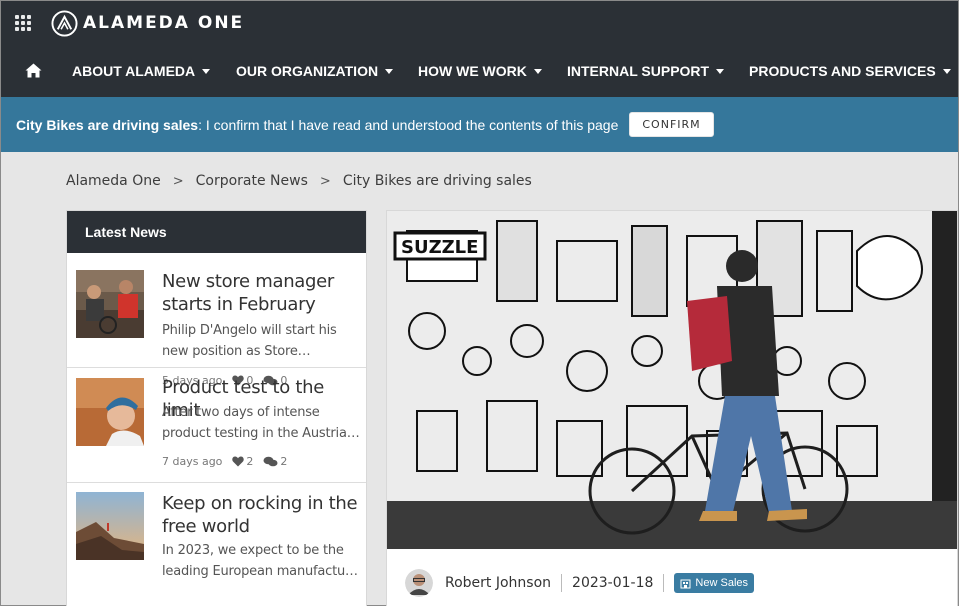 Image resolution: width=959 pixels, height=606 pixels. What do you see at coordinates (216, 232) in the screenshot?
I see `latest-news-heading: Latest News` at bounding box center [216, 232].